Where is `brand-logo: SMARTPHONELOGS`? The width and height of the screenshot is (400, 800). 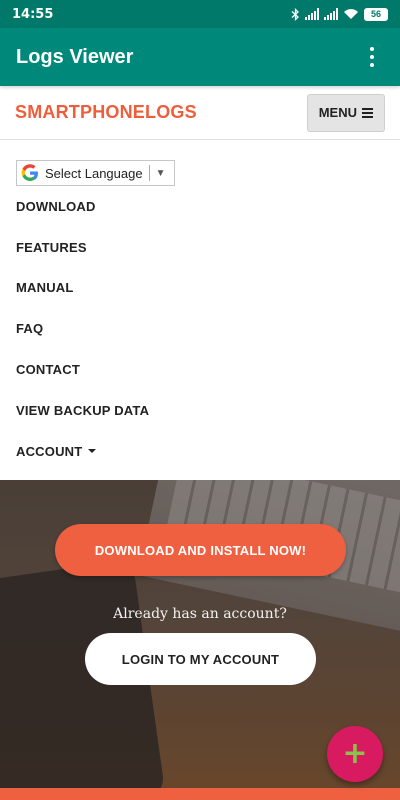
brand-logo: SMARTPHONELOGS is located at coordinates (106, 112).